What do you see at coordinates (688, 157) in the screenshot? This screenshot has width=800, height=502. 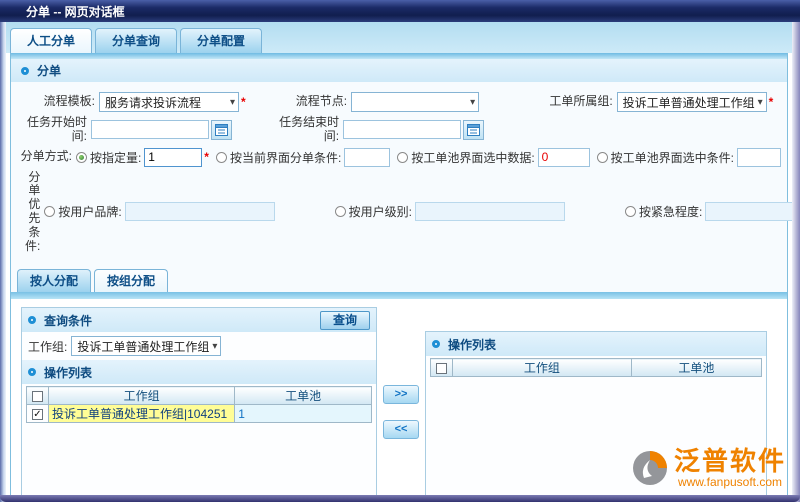 I see `option-pool-selected-filter: 按工单池界面选中条件:` at bounding box center [688, 157].